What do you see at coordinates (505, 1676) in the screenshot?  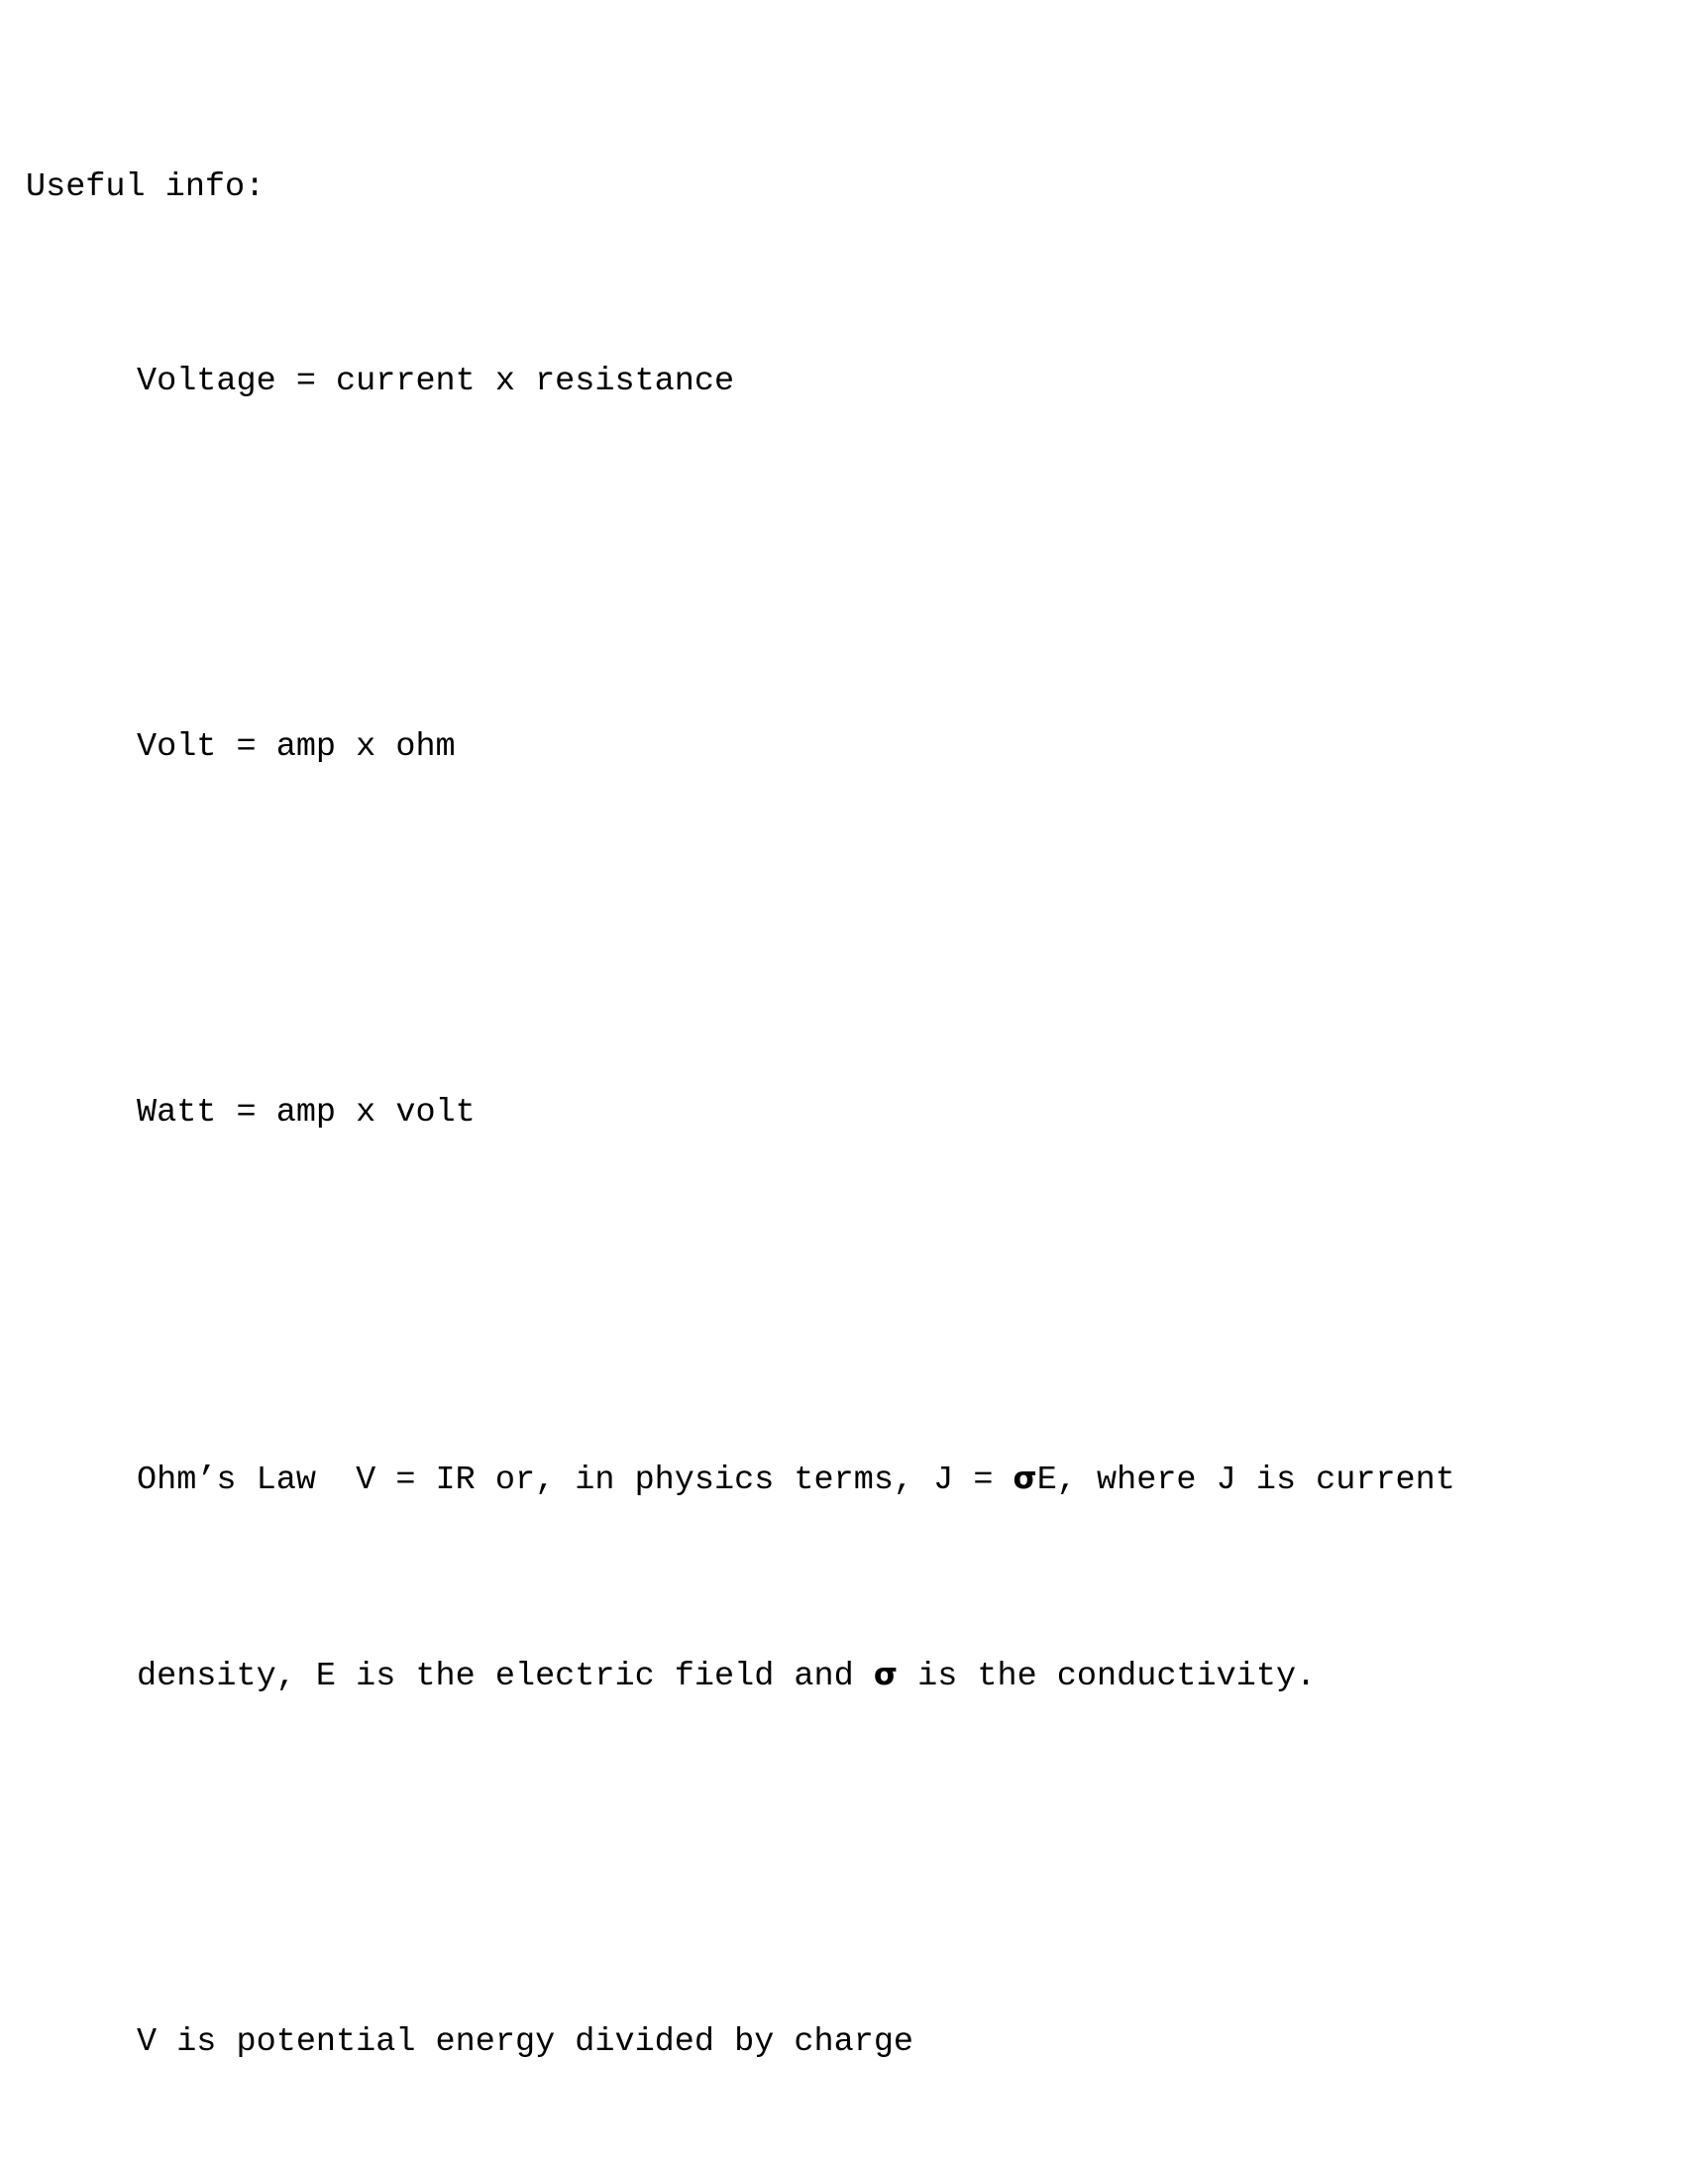 I see `ohms-law-text-c: density, E is the electric field and` at bounding box center [505, 1676].